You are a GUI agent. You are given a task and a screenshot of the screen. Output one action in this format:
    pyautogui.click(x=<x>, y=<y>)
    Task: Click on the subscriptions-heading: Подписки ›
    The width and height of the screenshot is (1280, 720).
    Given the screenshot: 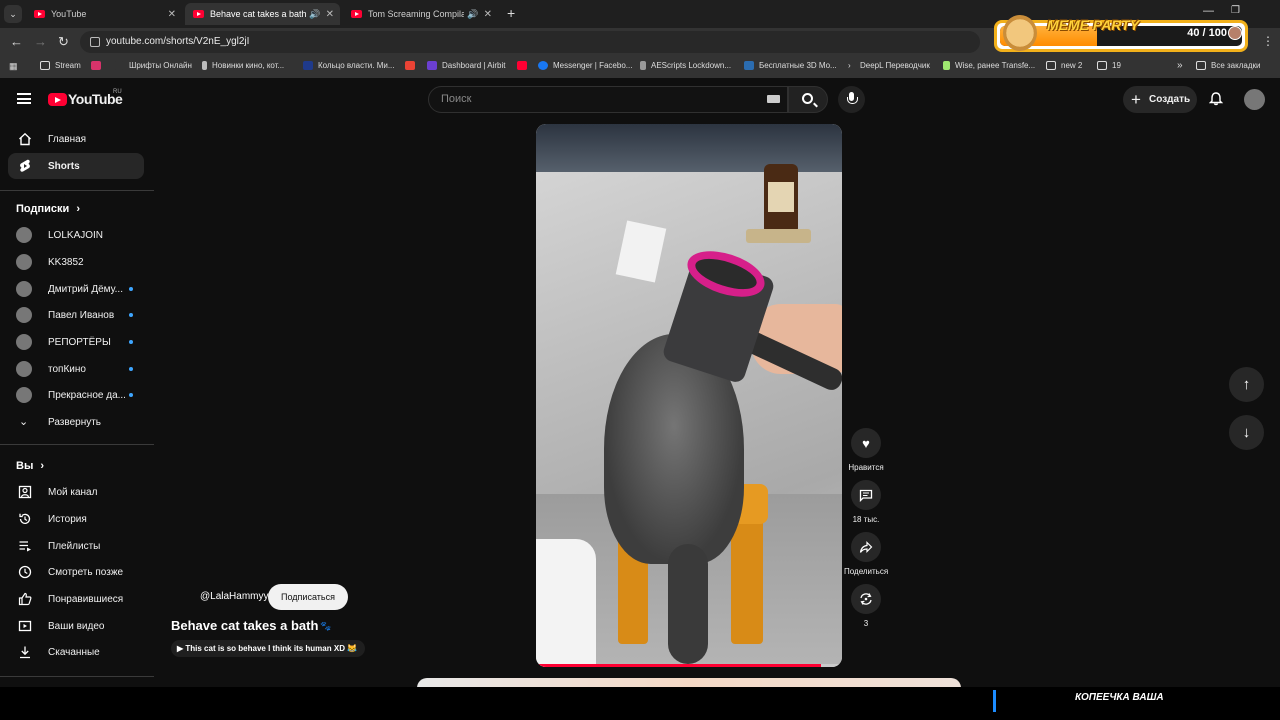 What is the action you would take?
    pyautogui.click(x=48, y=209)
    